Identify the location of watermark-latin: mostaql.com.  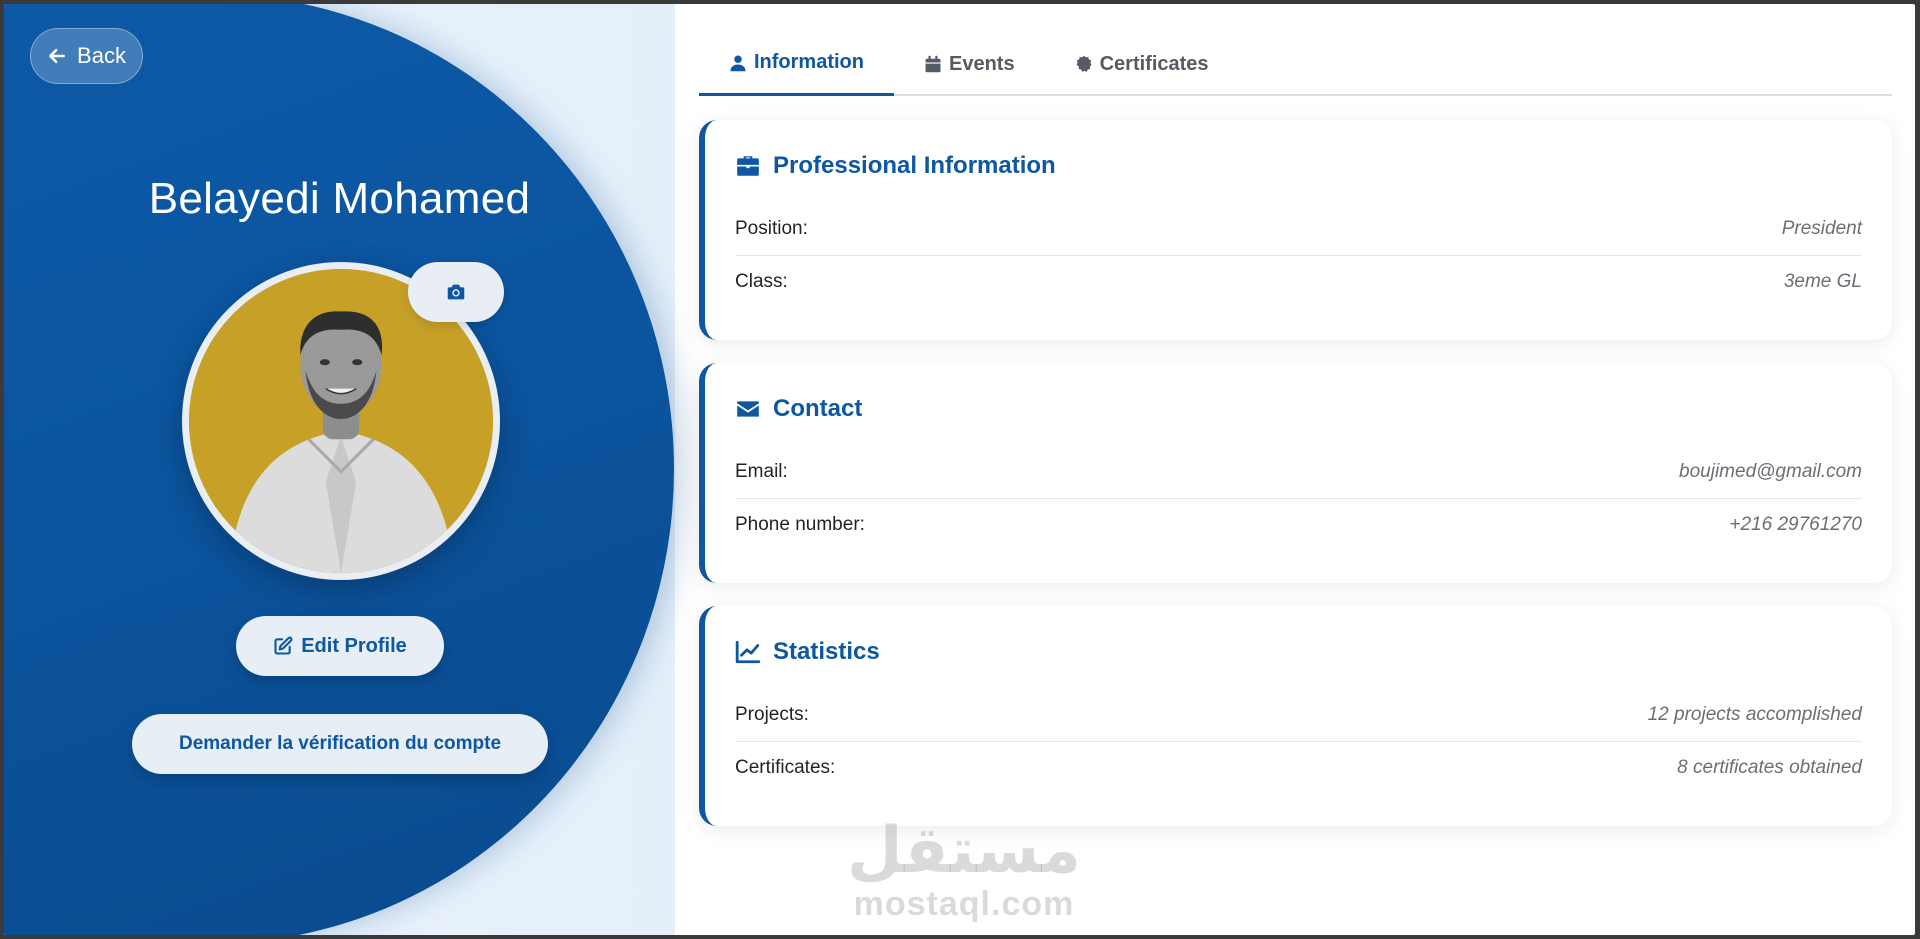
(964, 904).